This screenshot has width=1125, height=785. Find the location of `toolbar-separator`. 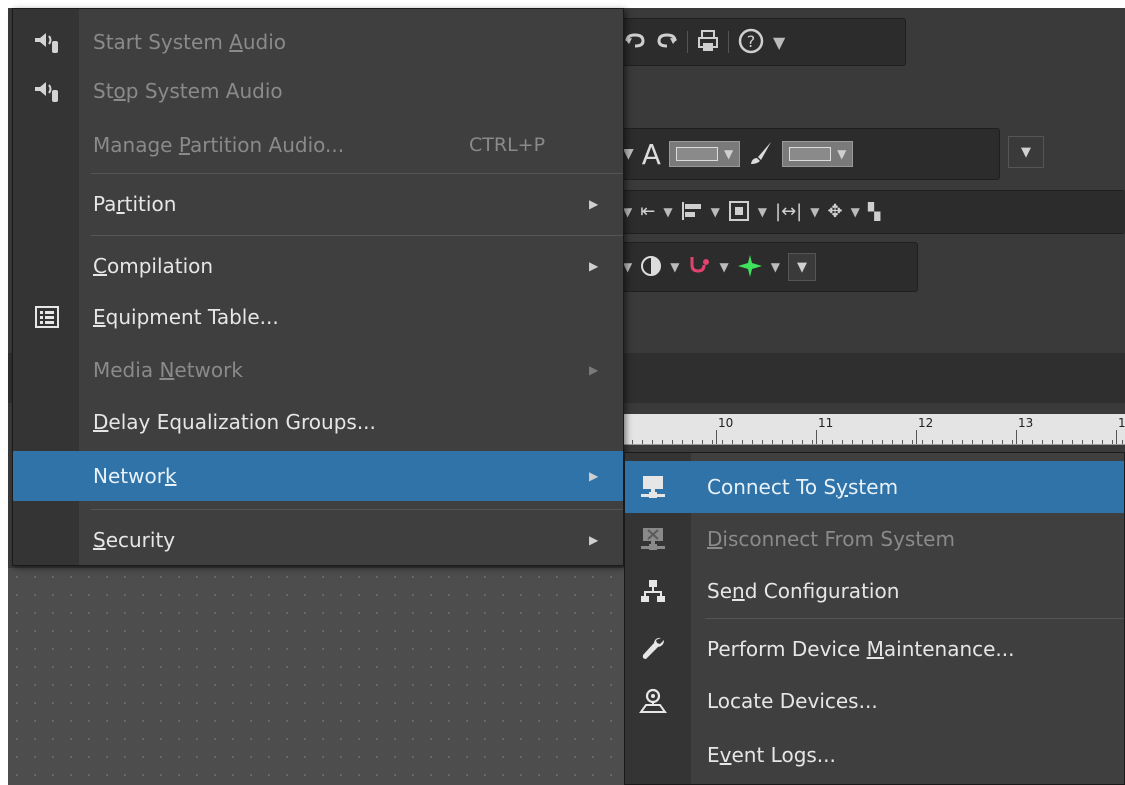

toolbar-separator is located at coordinates (687, 42).